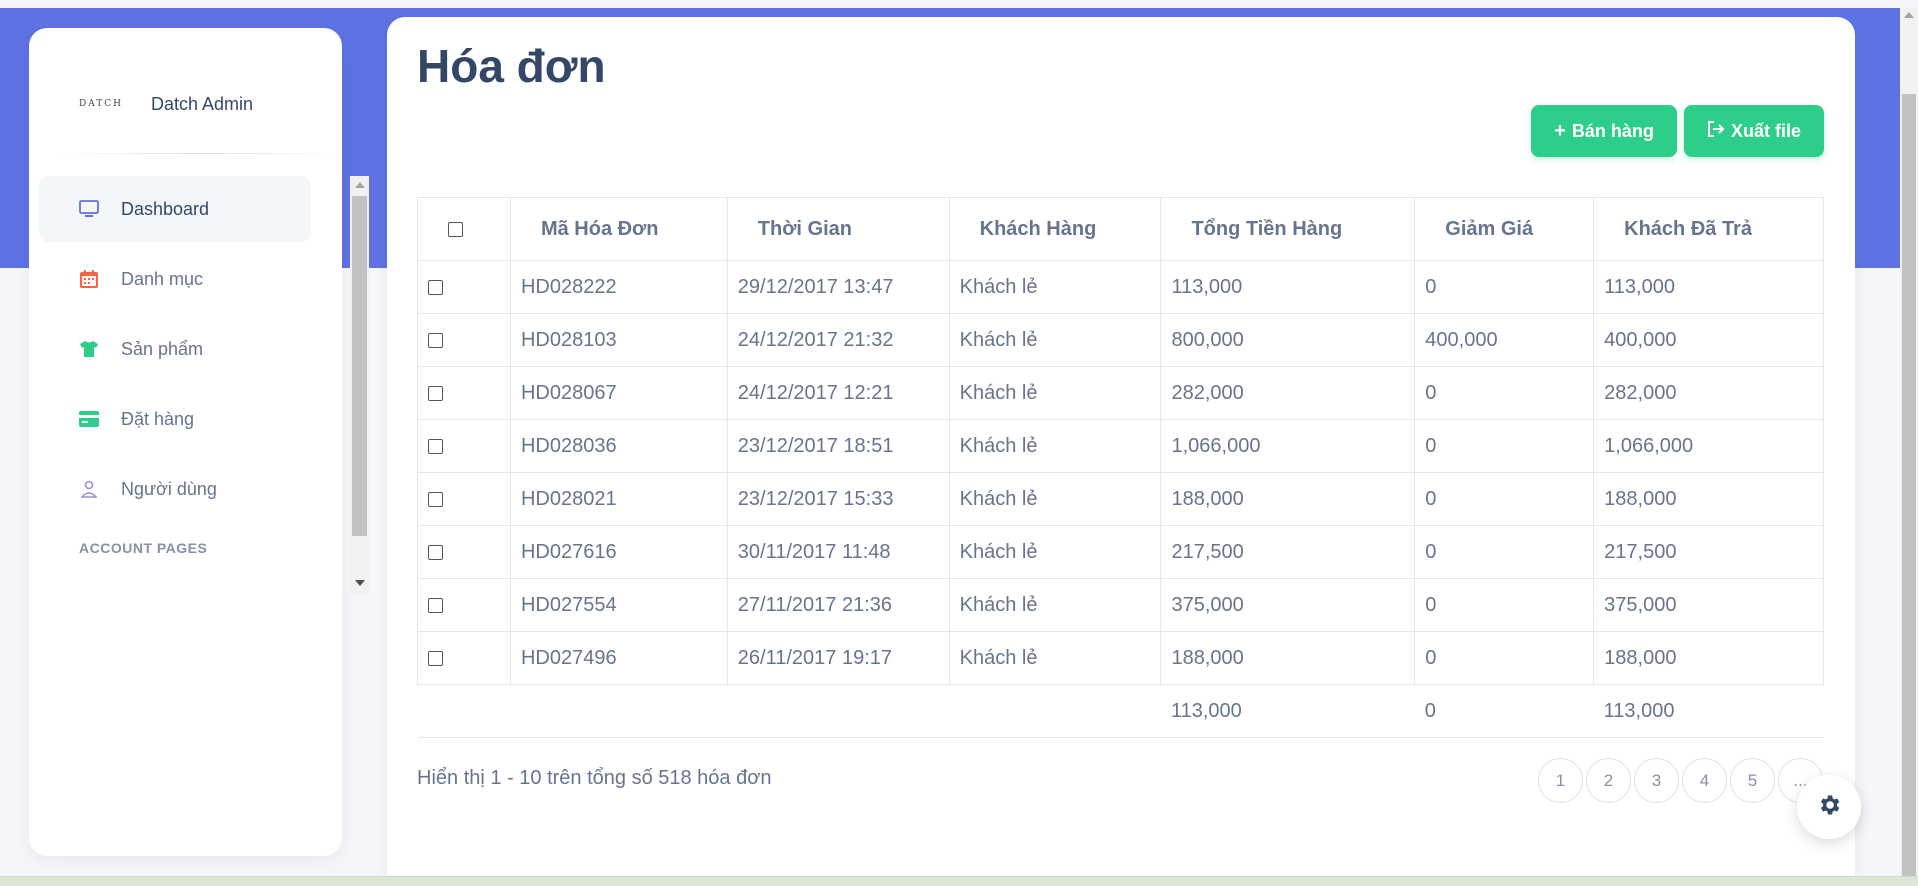 Image resolution: width=1918 pixels, height=886 pixels. Describe the element at coordinates (1608, 780) in the screenshot. I see `page-button: 2` at that location.